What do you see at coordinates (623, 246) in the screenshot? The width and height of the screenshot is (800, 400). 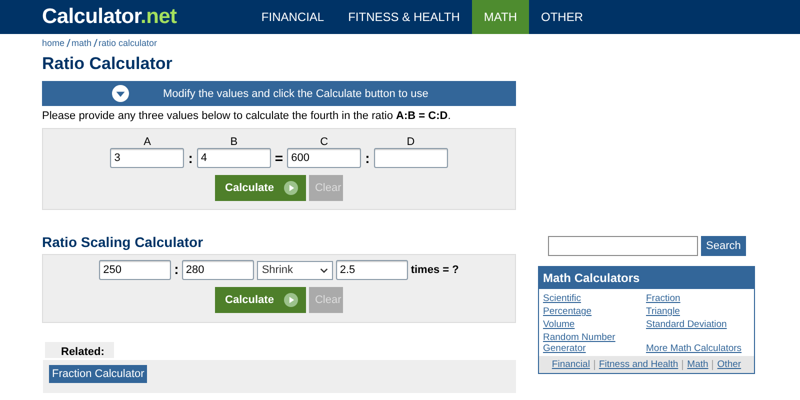 I see `search-field` at bounding box center [623, 246].